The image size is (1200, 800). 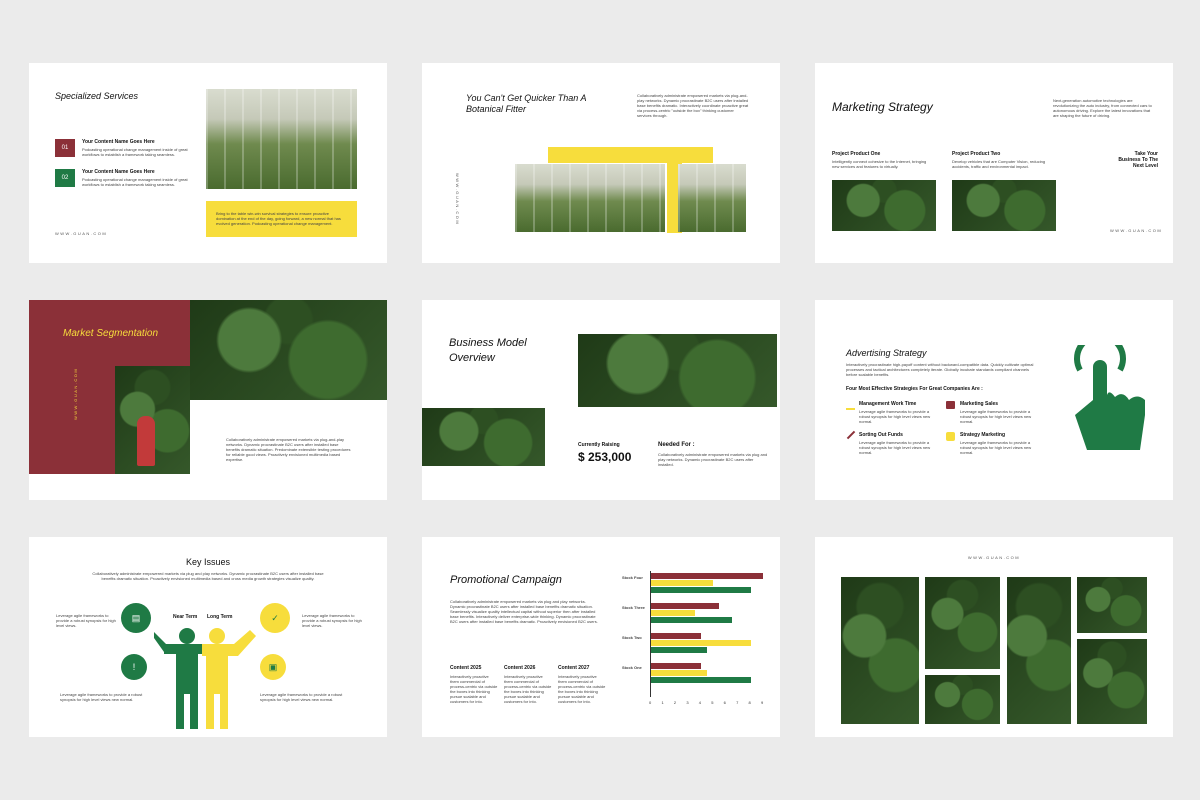 I want to click on x-tick-label: 0, so click(x=650, y=702).